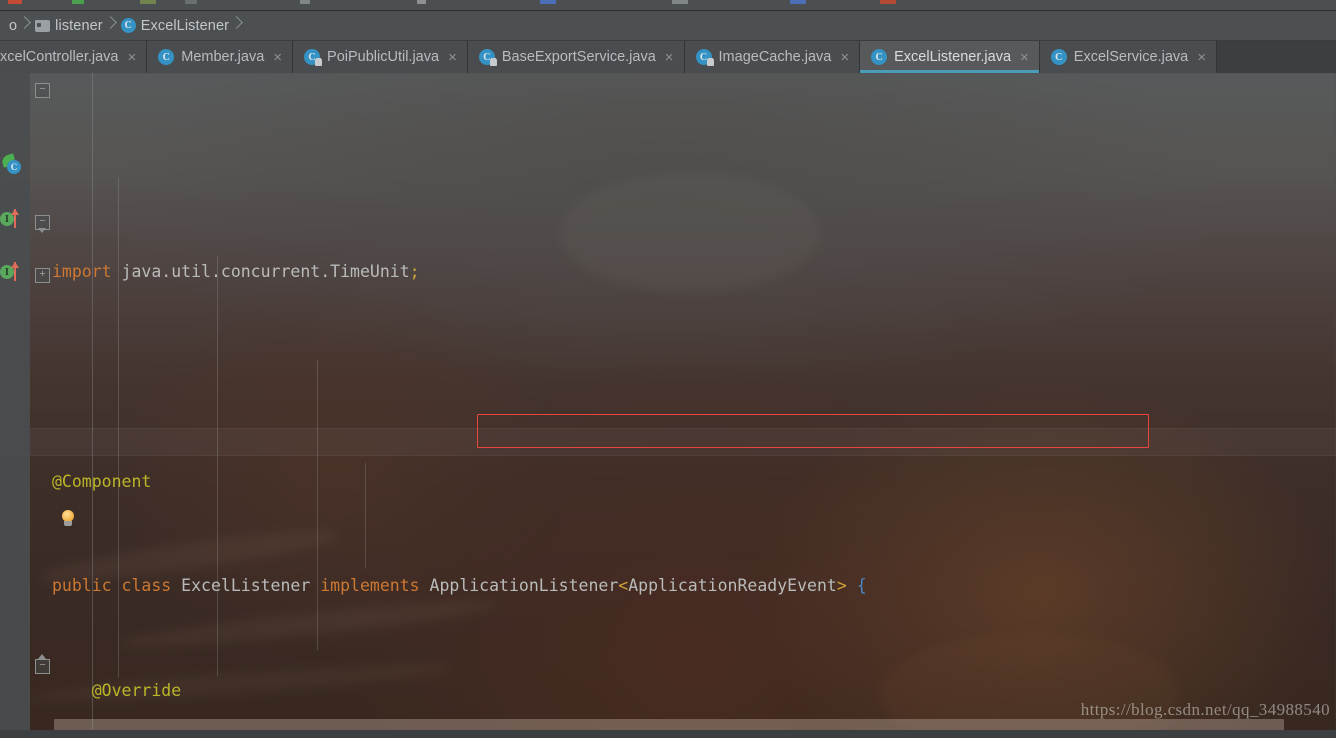 Image resolution: width=1336 pixels, height=738 pixels. I want to click on tab-poipublicutil: C PoiPublicUtil.java ×, so click(380, 57).